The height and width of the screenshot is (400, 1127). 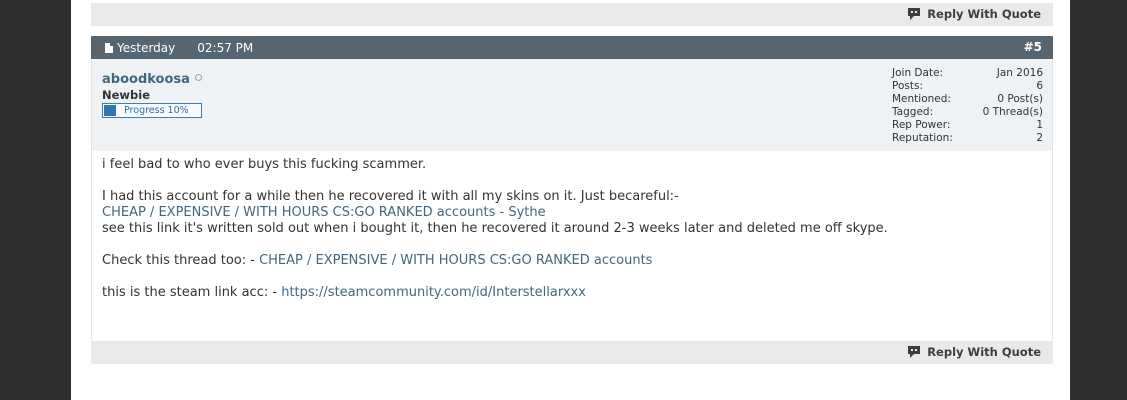 I want to click on stat-row: Posts: 6, so click(x=967, y=86).